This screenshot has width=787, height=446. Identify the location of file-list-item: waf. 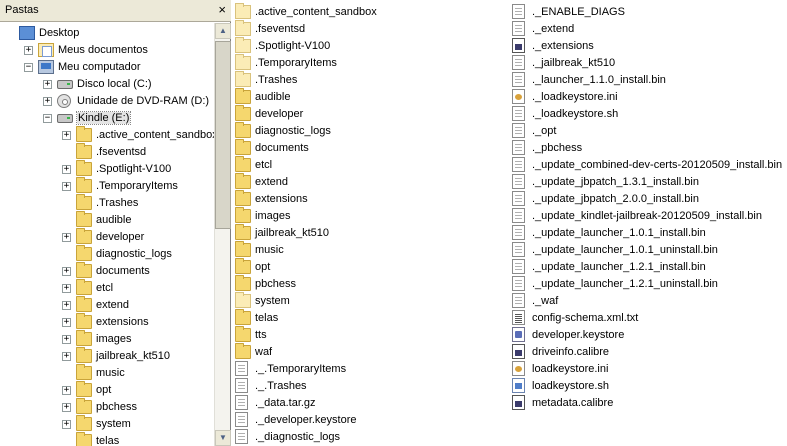
(370, 352).